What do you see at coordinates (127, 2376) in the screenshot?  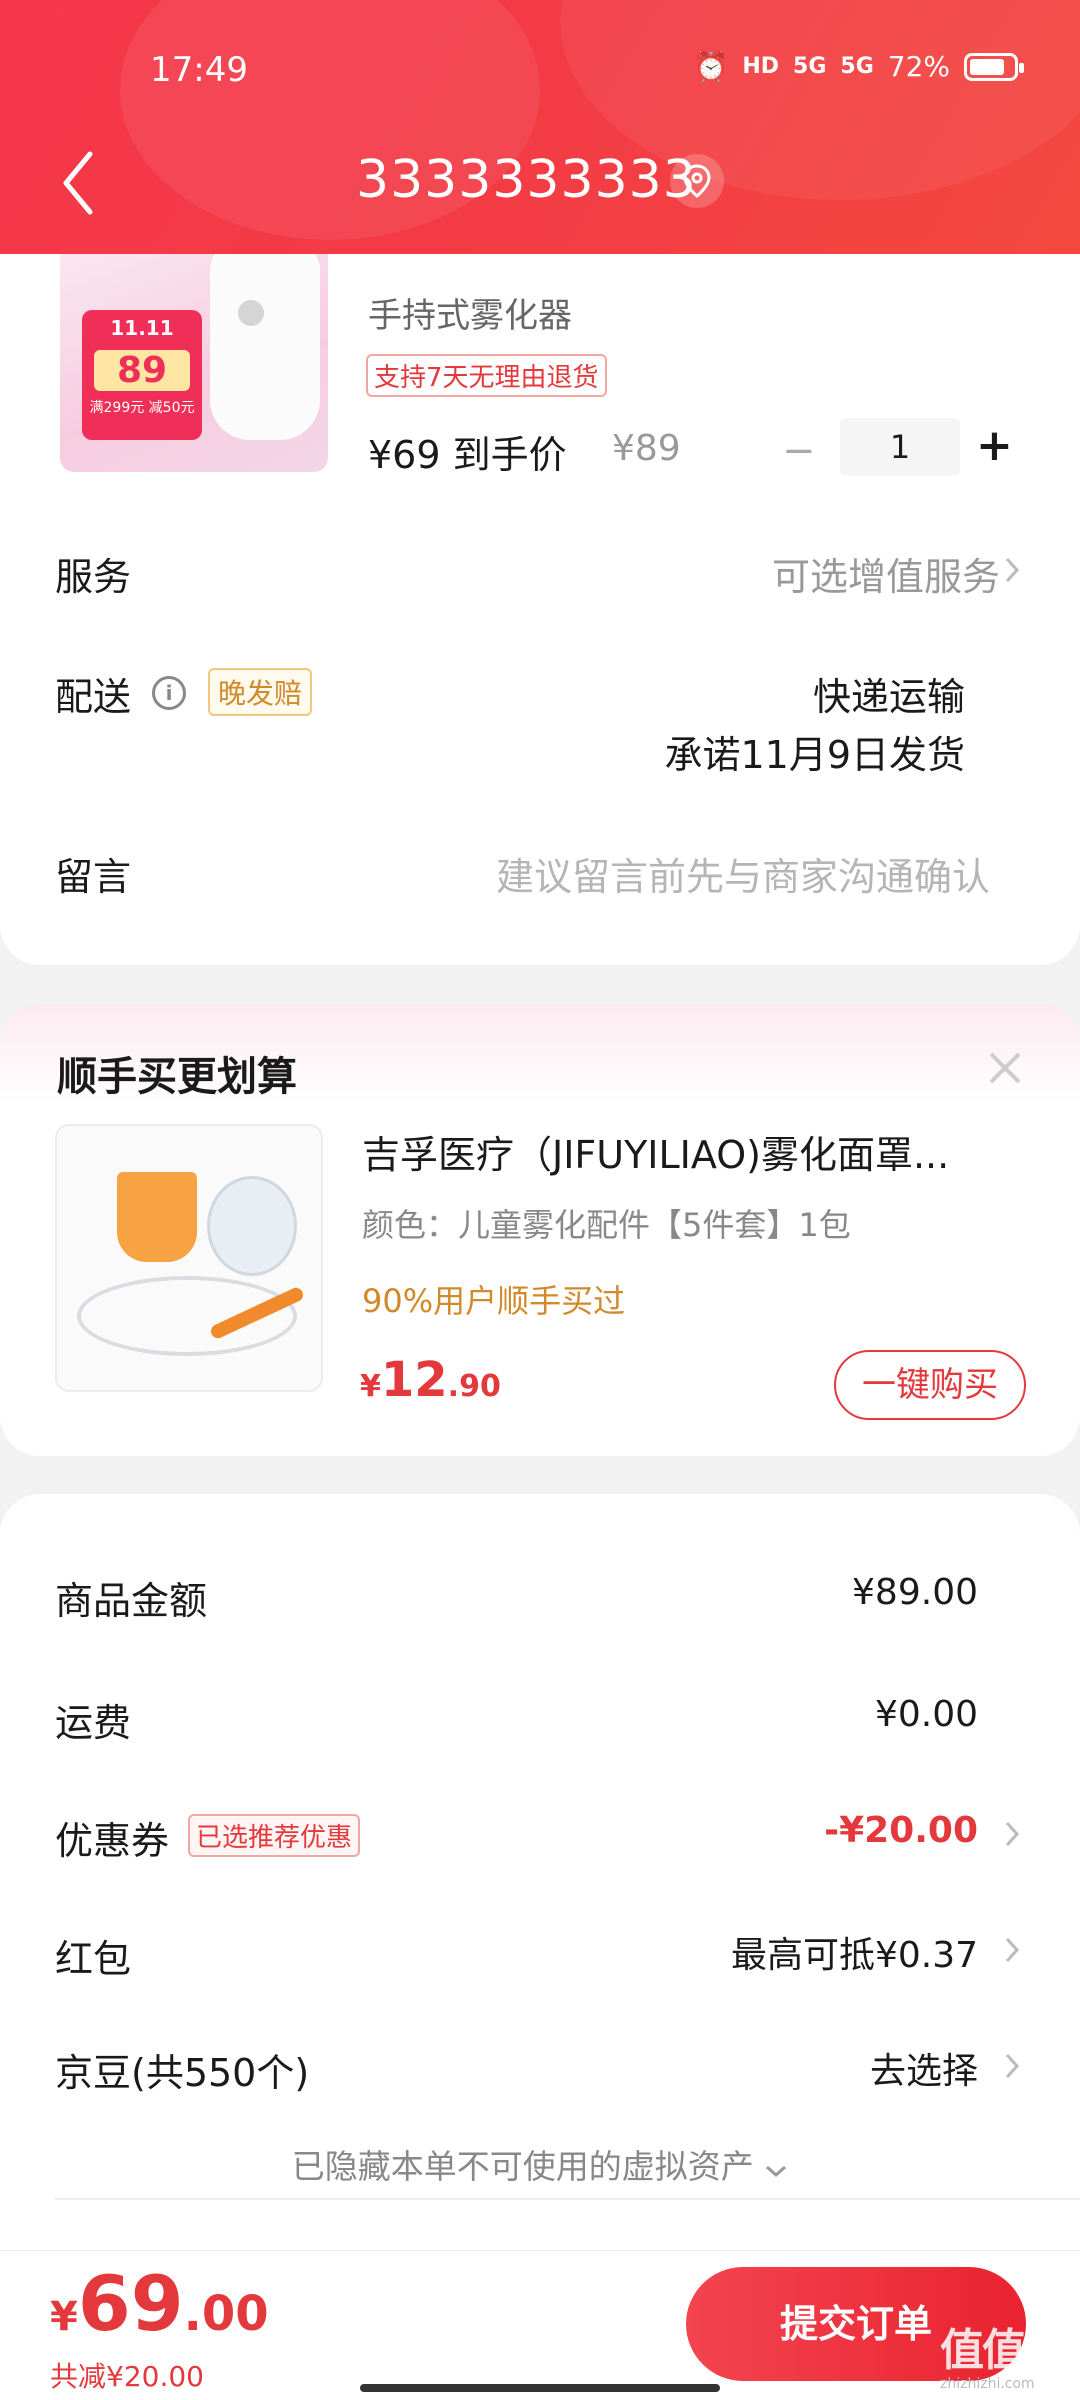 I see `total-discount: 共减¥20.00` at bounding box center [127, 2376].